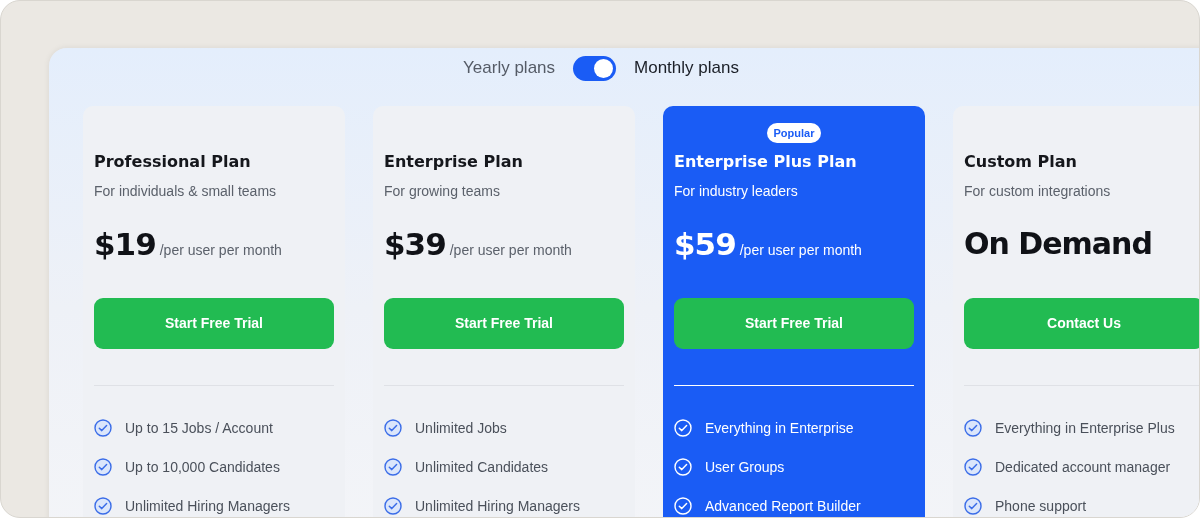 The height and width of the screenshot is (518, 1200). Describe the element at coordinates (1083, 467) in the screenshot. I see `feature-text: Dedicated account manager` at that location.